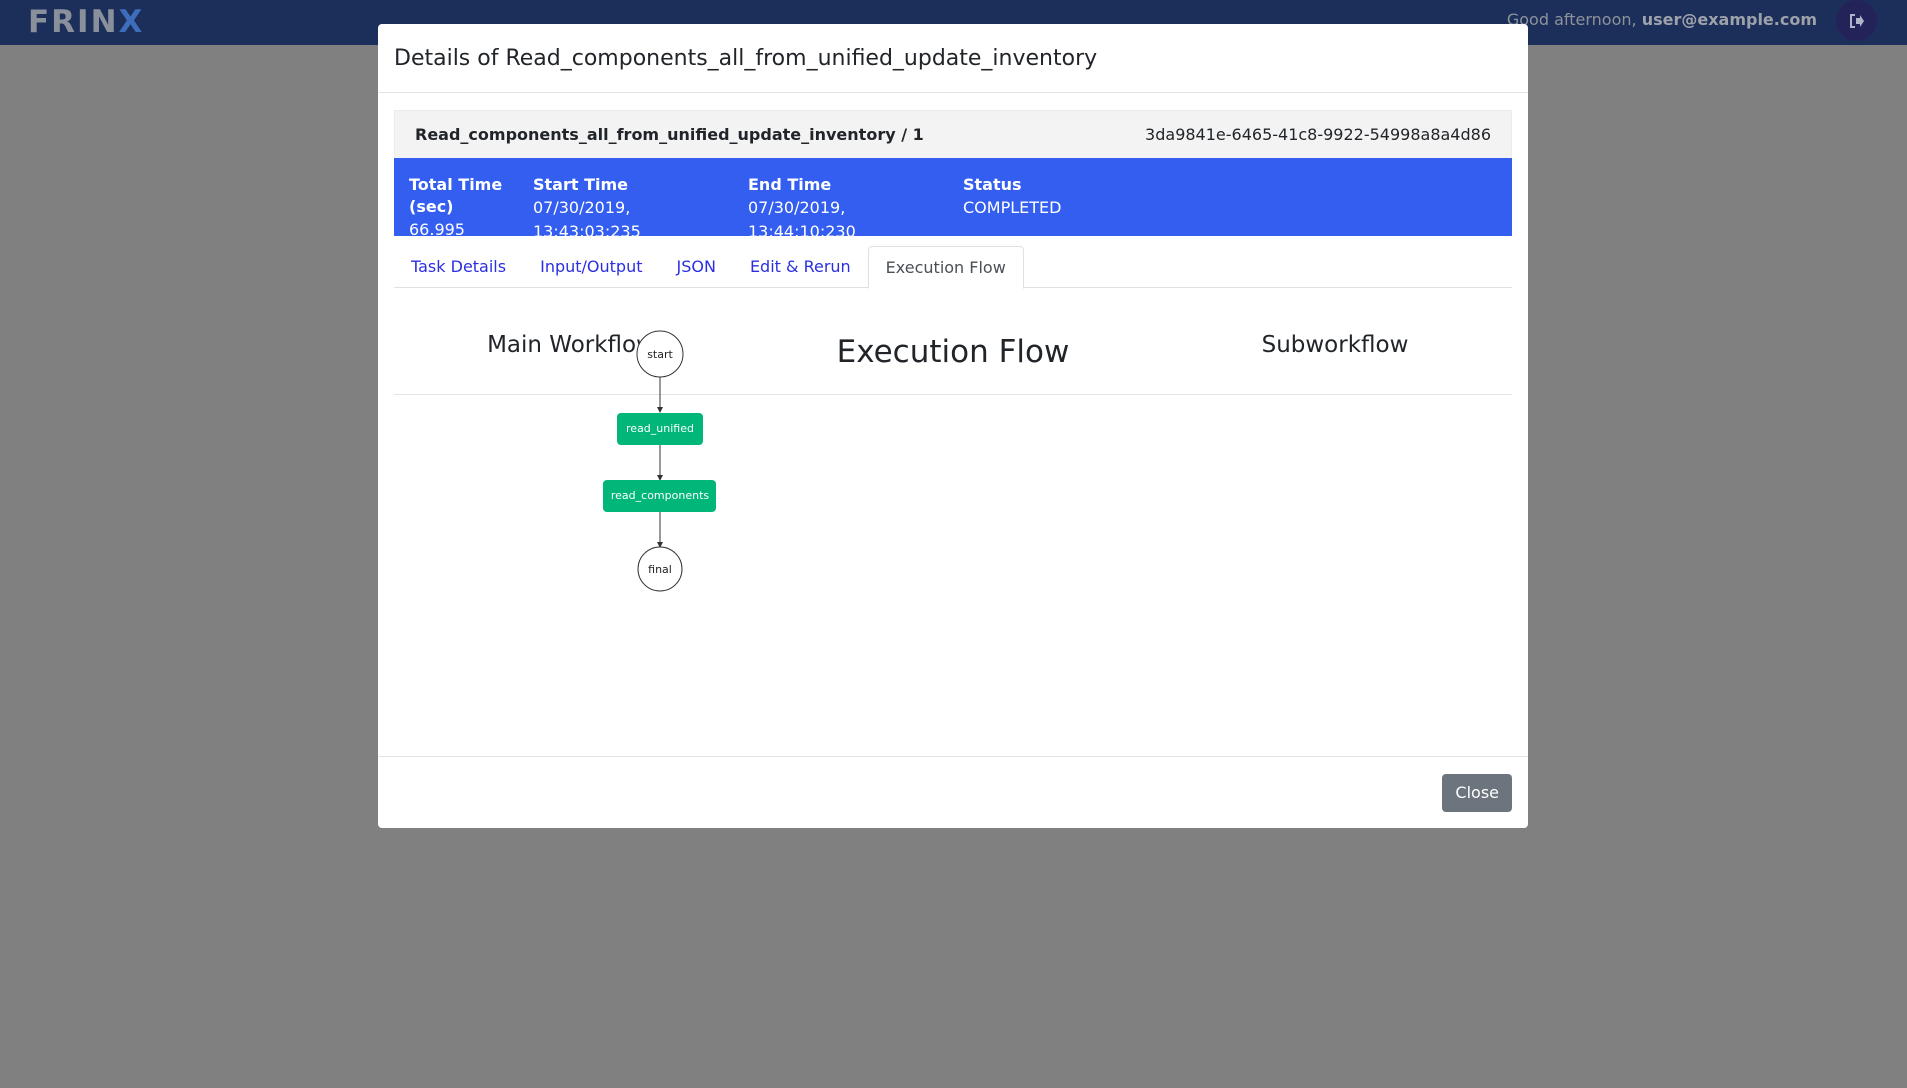  What do you see at coordinates (587, 208) in the screenshot?
I see `stat-start-time: Start Time 07/30/2019, 13:43:03:235` at bounding box center [587, 208].